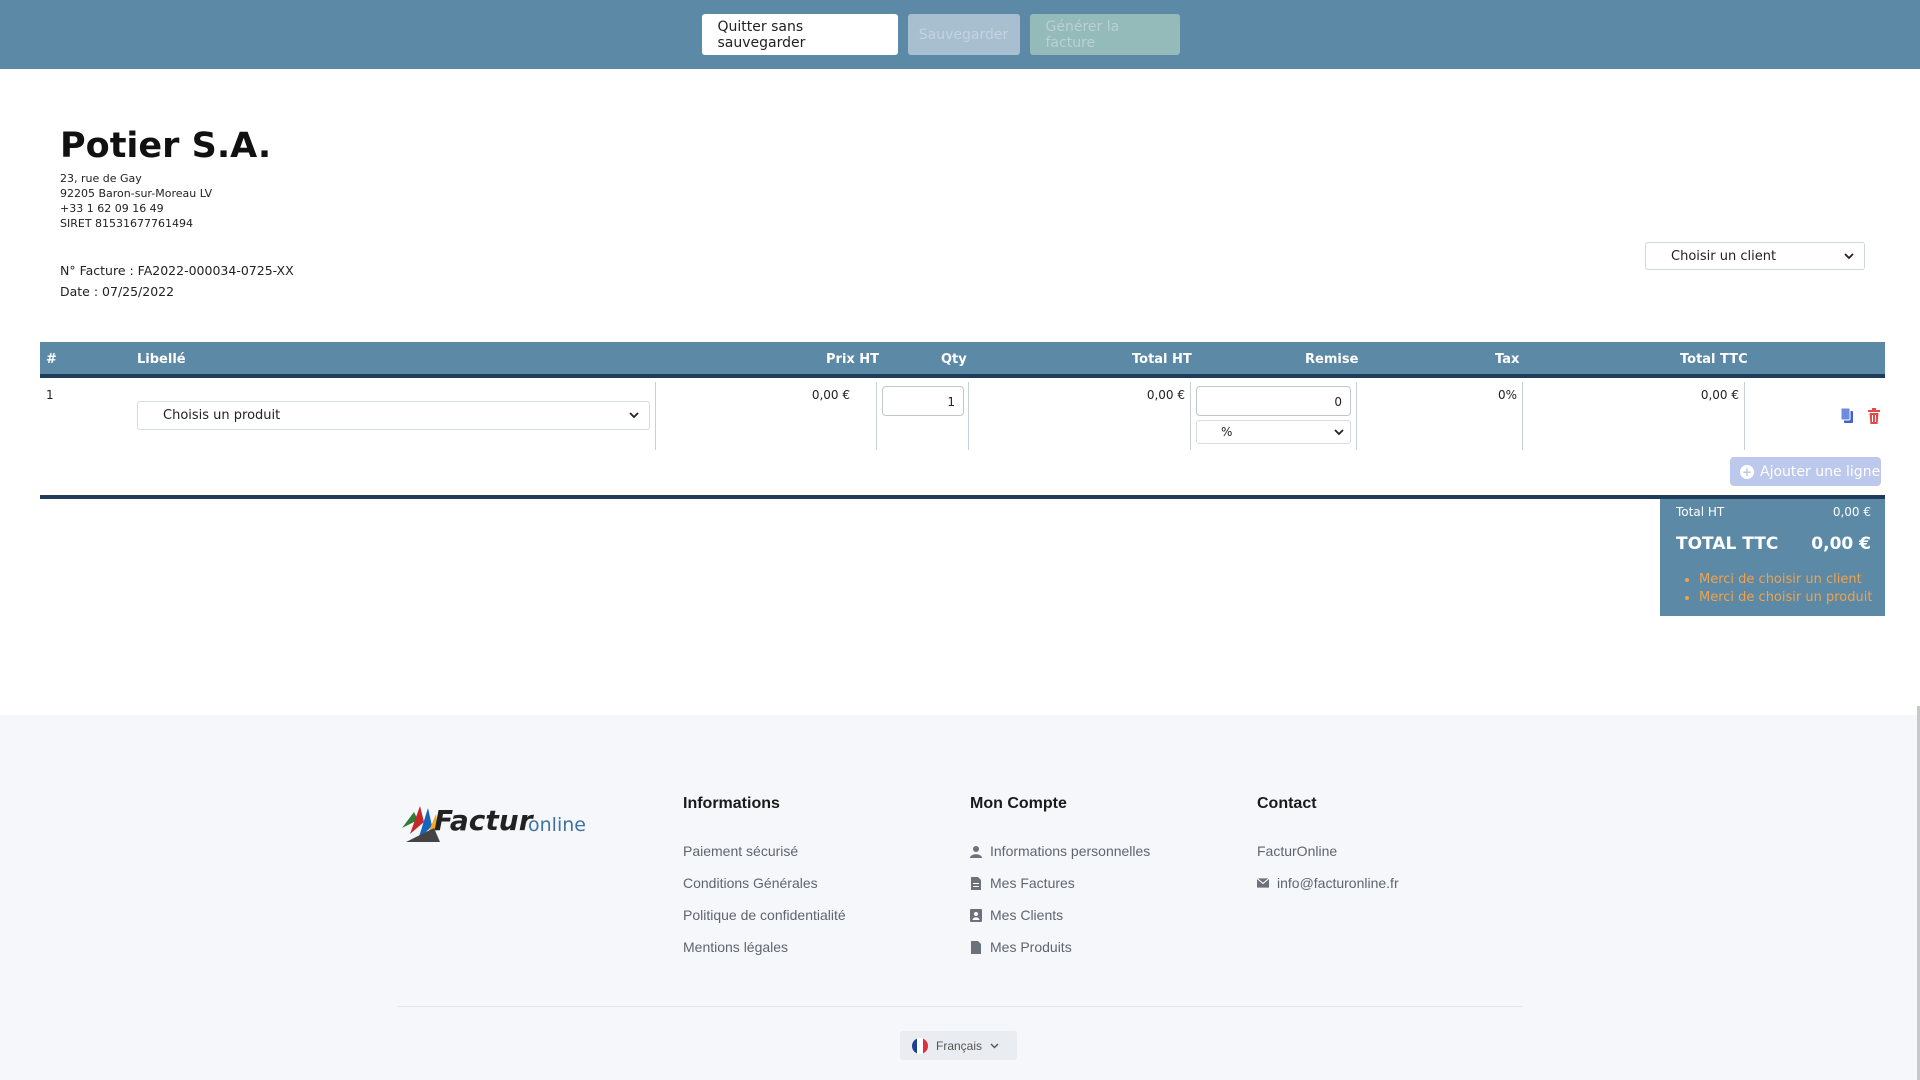 Image resolution: width=1920 pixels, height=1080 pixels. What do you see at coordinates (764, 915) in the screenshot?
I see `footer-link: Politique de confidentialité` at bounding box center [764, 915].